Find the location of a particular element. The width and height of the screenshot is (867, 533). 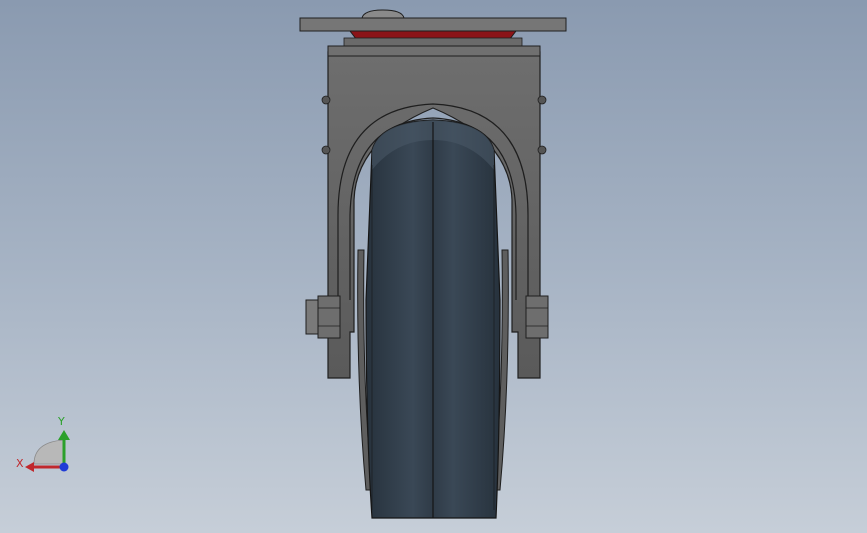

kingpin-cap is located at coordinates (383, 14).